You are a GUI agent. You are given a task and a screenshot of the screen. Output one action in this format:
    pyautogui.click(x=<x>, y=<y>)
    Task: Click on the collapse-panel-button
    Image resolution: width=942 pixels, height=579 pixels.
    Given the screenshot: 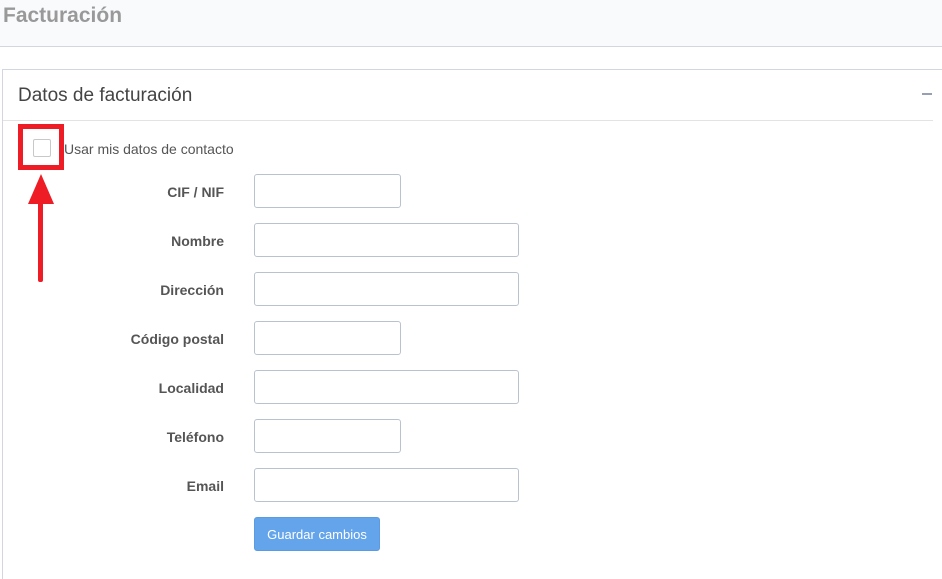 What is the action you would take?
    pyautogui.click(x=927, y=94)
    